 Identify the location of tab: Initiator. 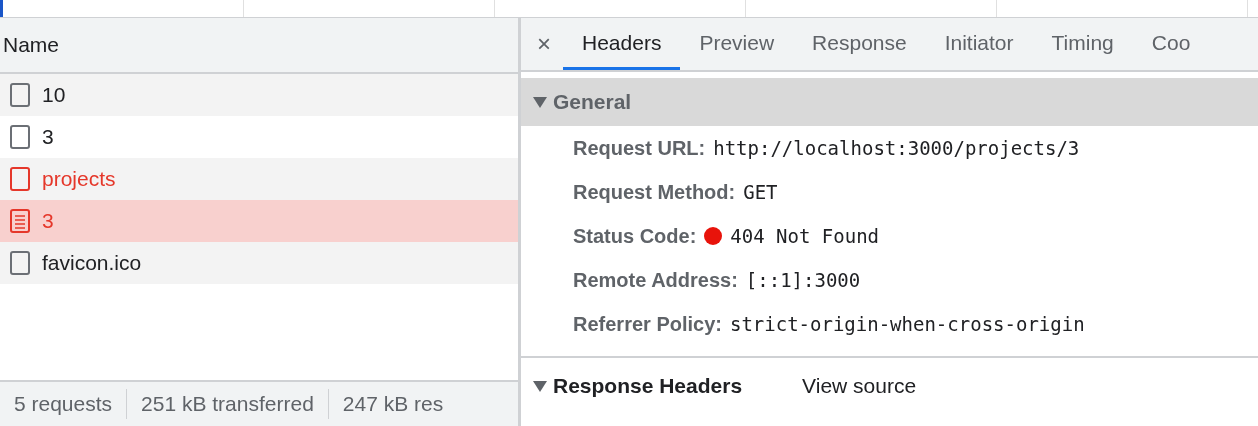
(979, 44).